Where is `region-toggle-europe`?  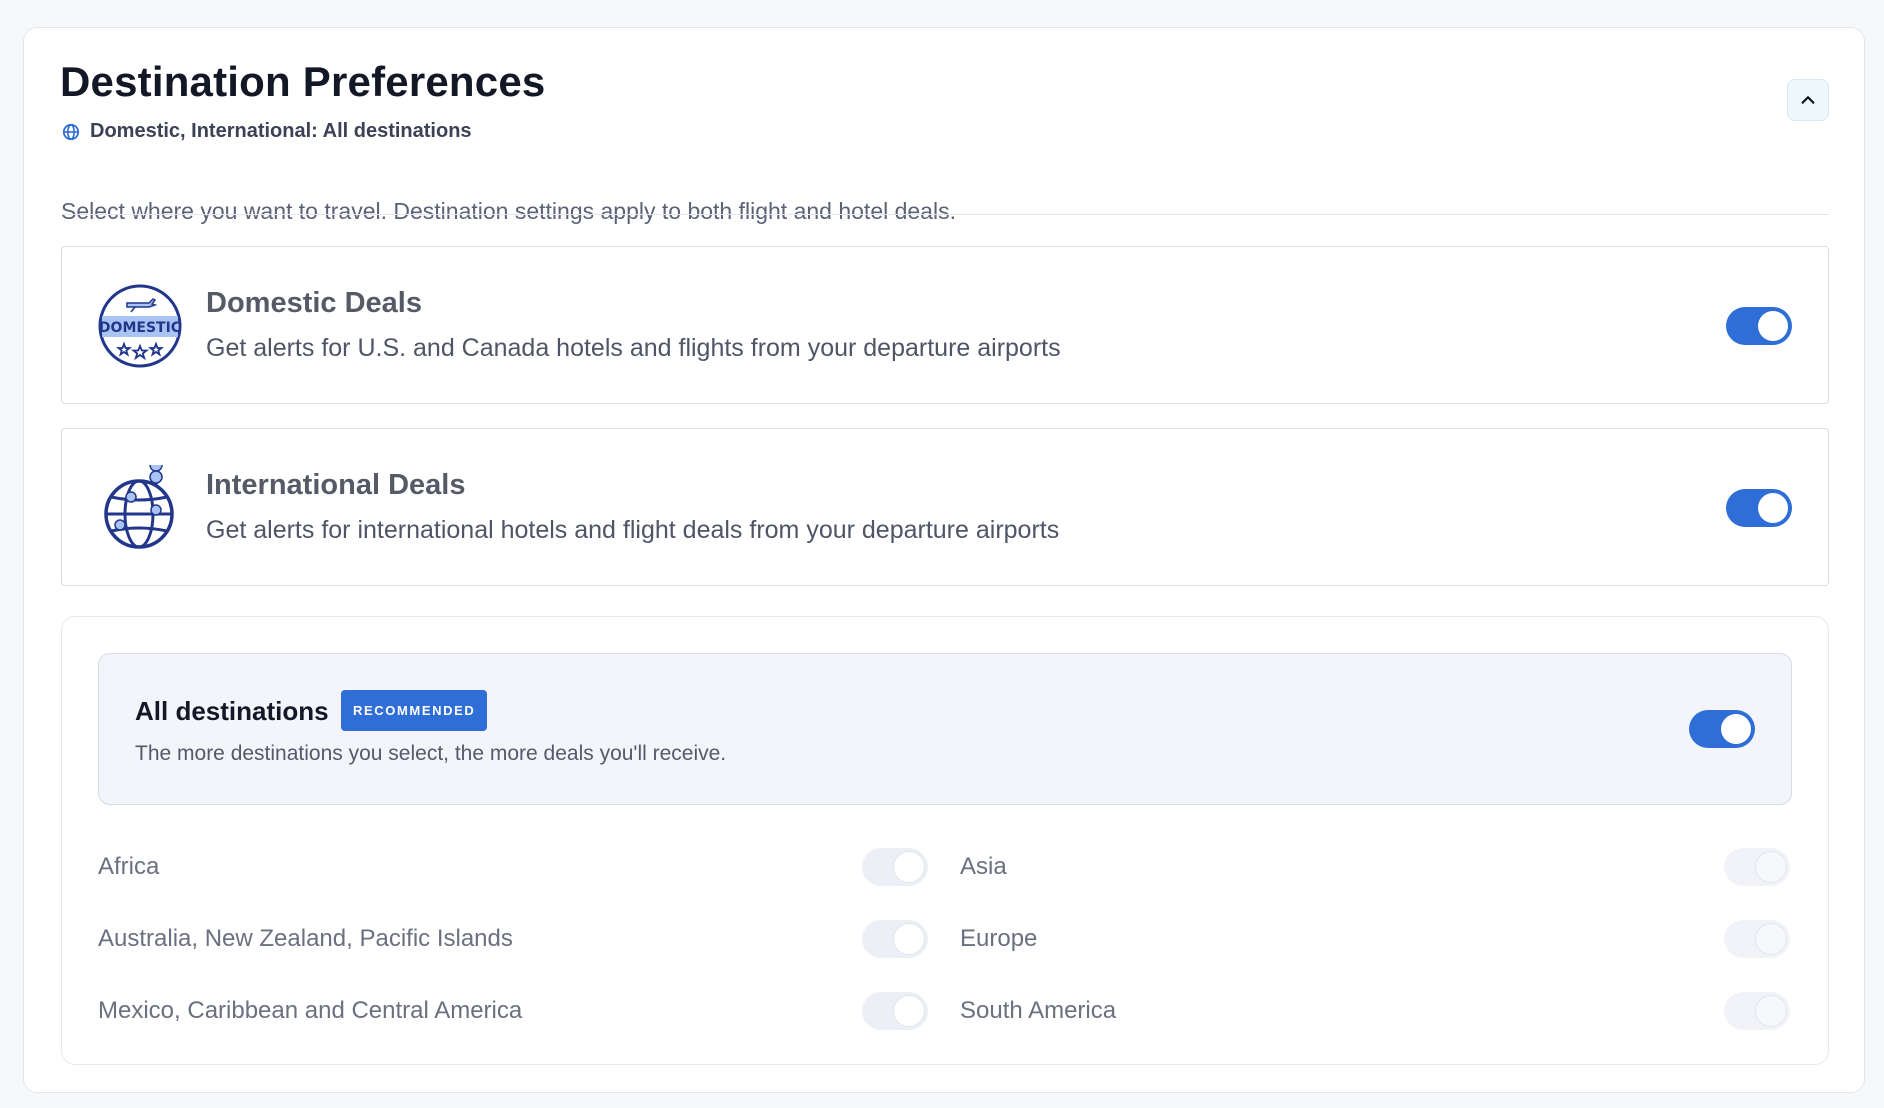 region-toggle-europe is located at coordinates (1757, 939).